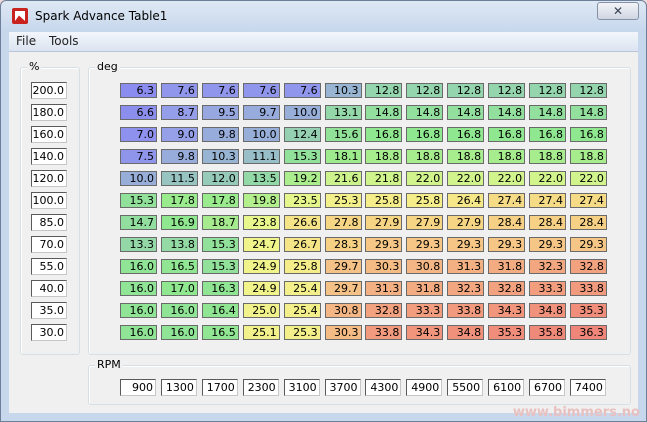  What do you see at coordinates (138, 244) in the screenshot?
I see `table-cell: 13.3` at bounding box center [138, 244].